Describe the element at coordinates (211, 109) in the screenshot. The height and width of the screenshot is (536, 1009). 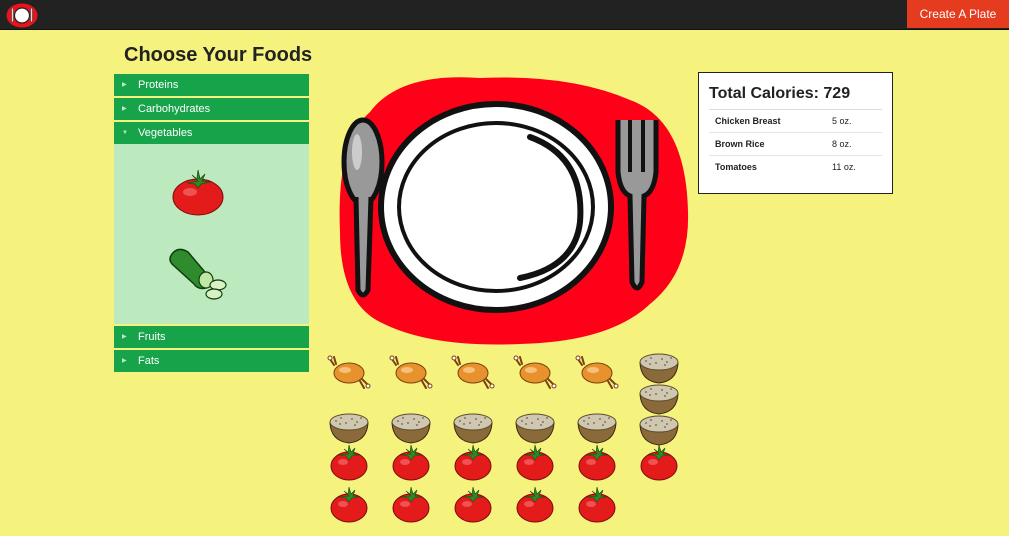
I see `category-carbohydrates: ▶ Carbohydrates` at that location.